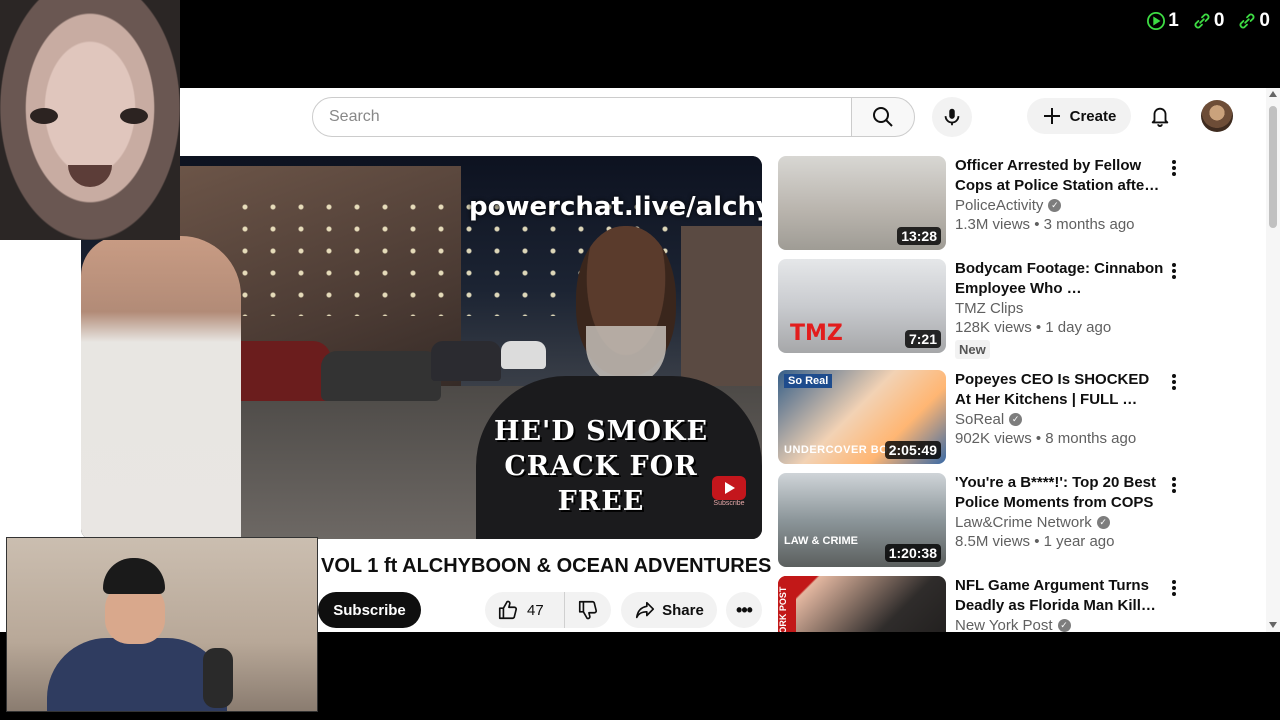 The width and height of the screenshot is (1280, 720). Describe the element at coordinates (683, 610) in the screenshot. I see `share-label: Share` at that location.